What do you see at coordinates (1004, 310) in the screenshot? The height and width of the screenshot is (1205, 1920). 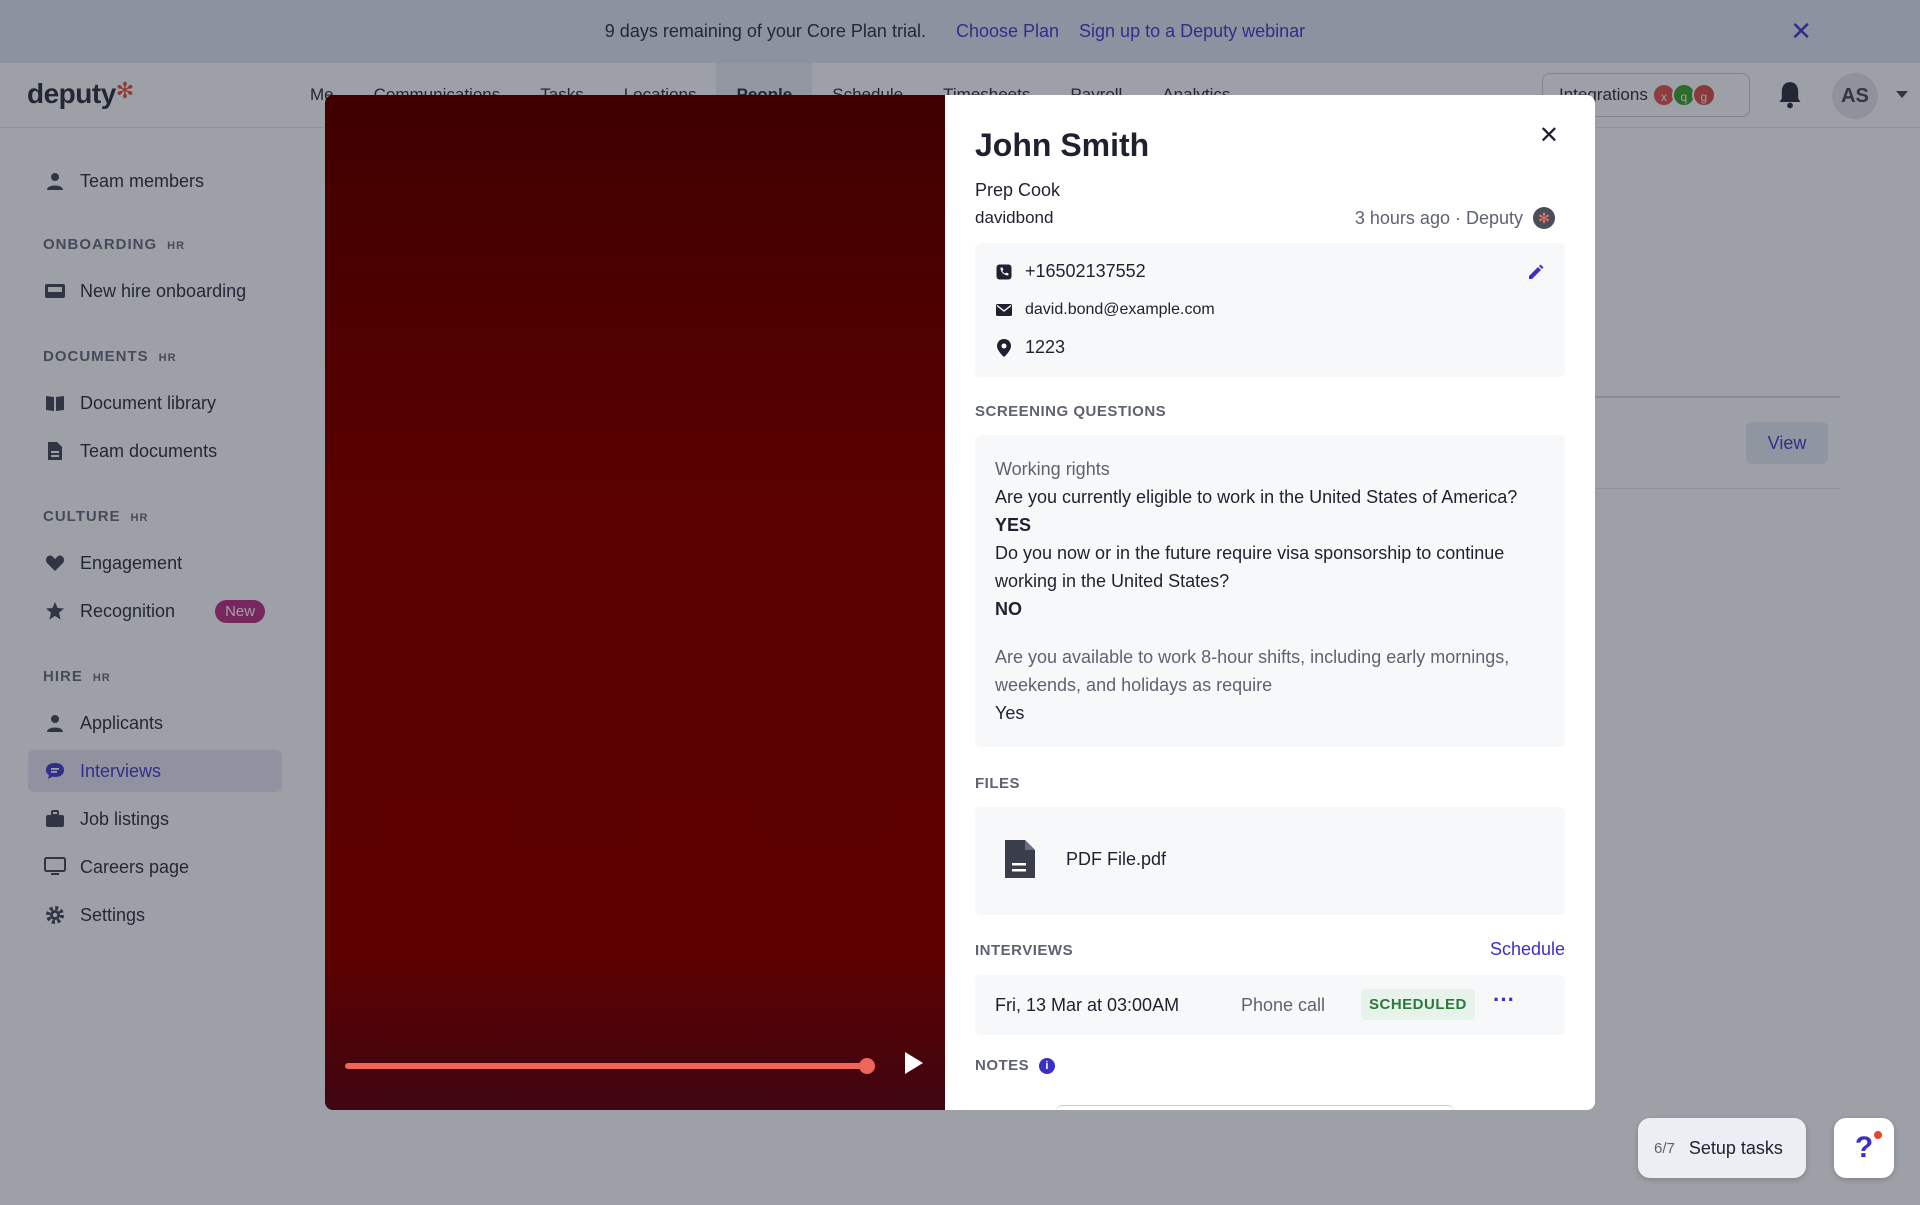 I see `email-icon` at bounding box center [1004, 310].